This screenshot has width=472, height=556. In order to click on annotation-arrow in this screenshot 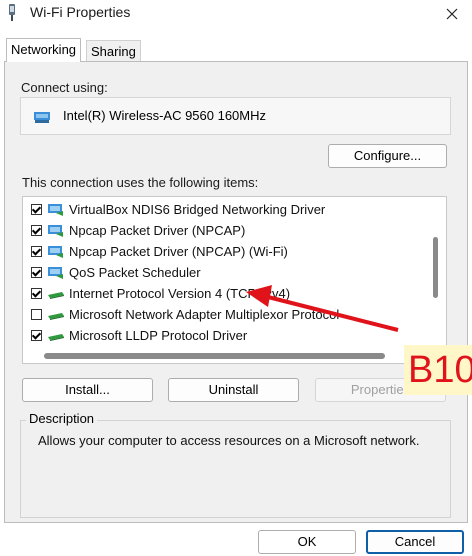, I will do `click(322, 308)`.